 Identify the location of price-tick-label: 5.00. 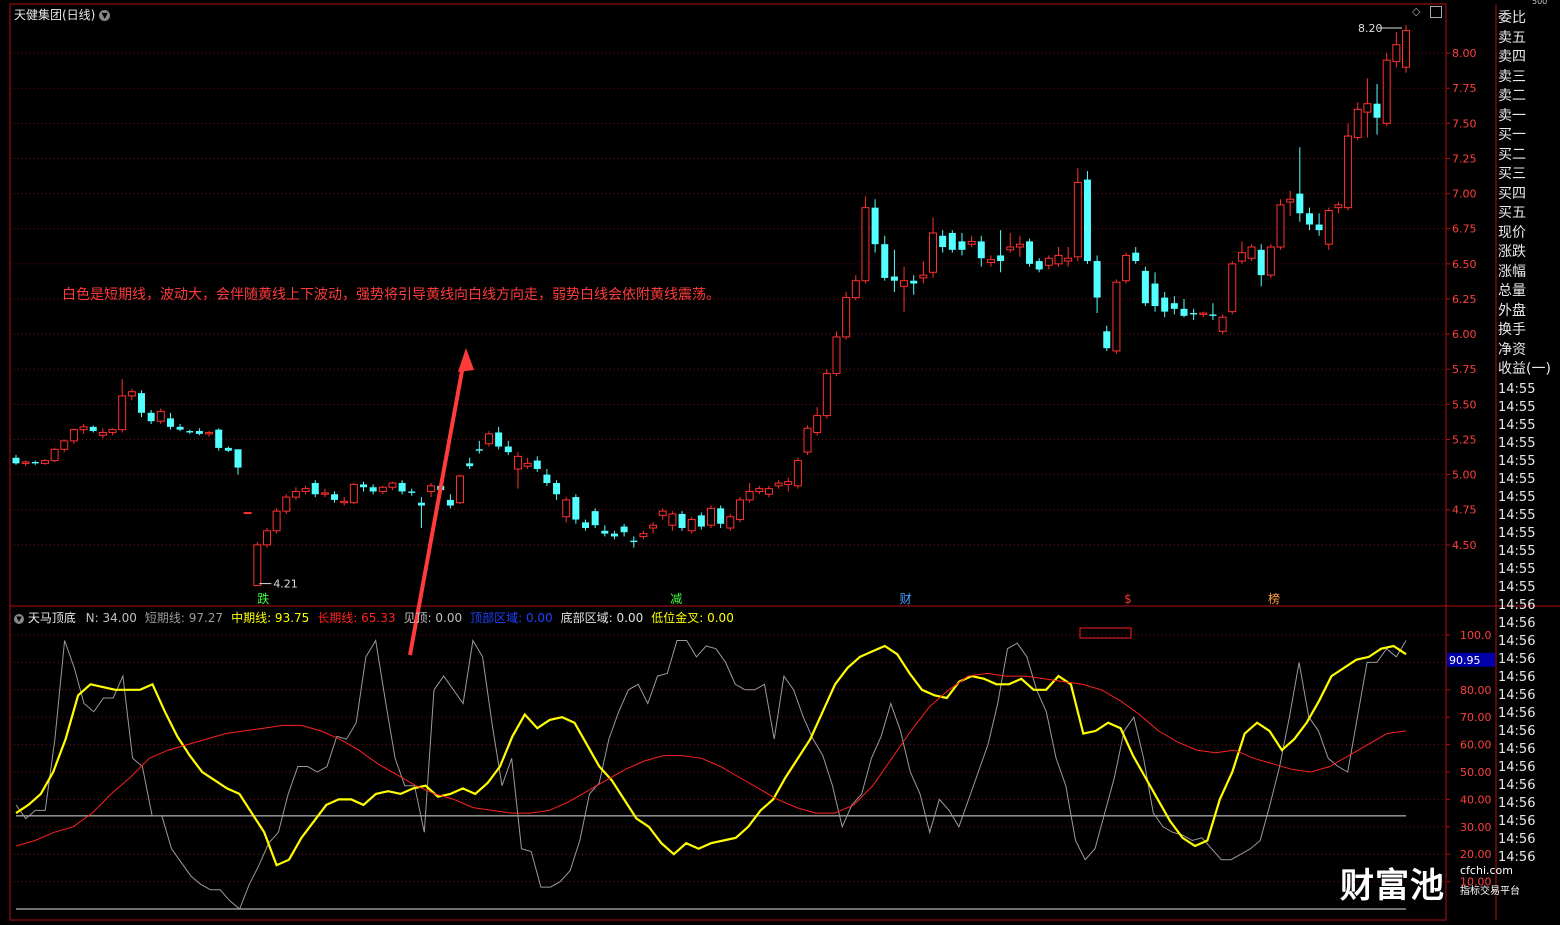
(1464, 475).